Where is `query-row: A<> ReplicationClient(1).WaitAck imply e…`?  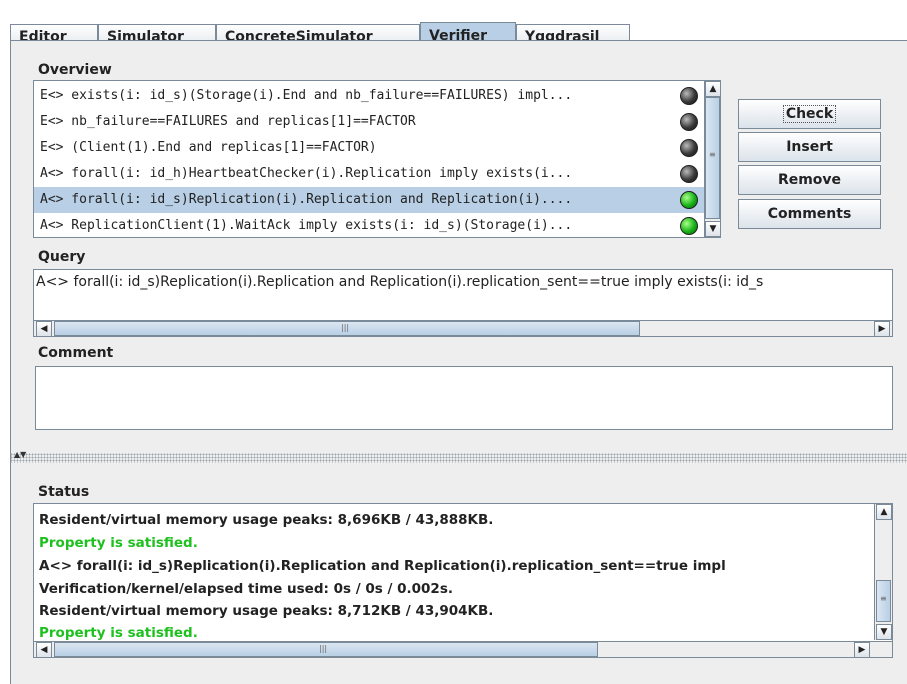 query-row: A<> ReplicationClient(1).WaitAck imply e… is located at coordinates (369, 225).